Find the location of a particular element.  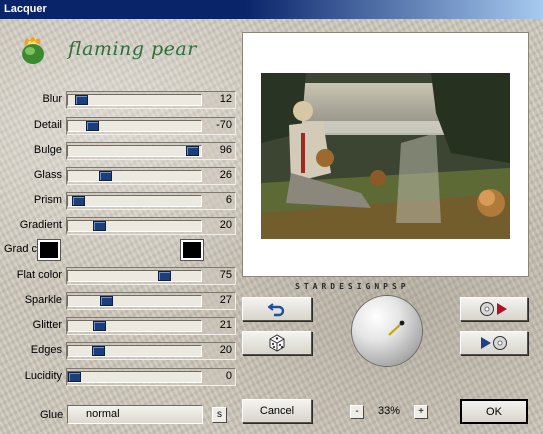

save-preset-button is located at coordinates (494, 309).